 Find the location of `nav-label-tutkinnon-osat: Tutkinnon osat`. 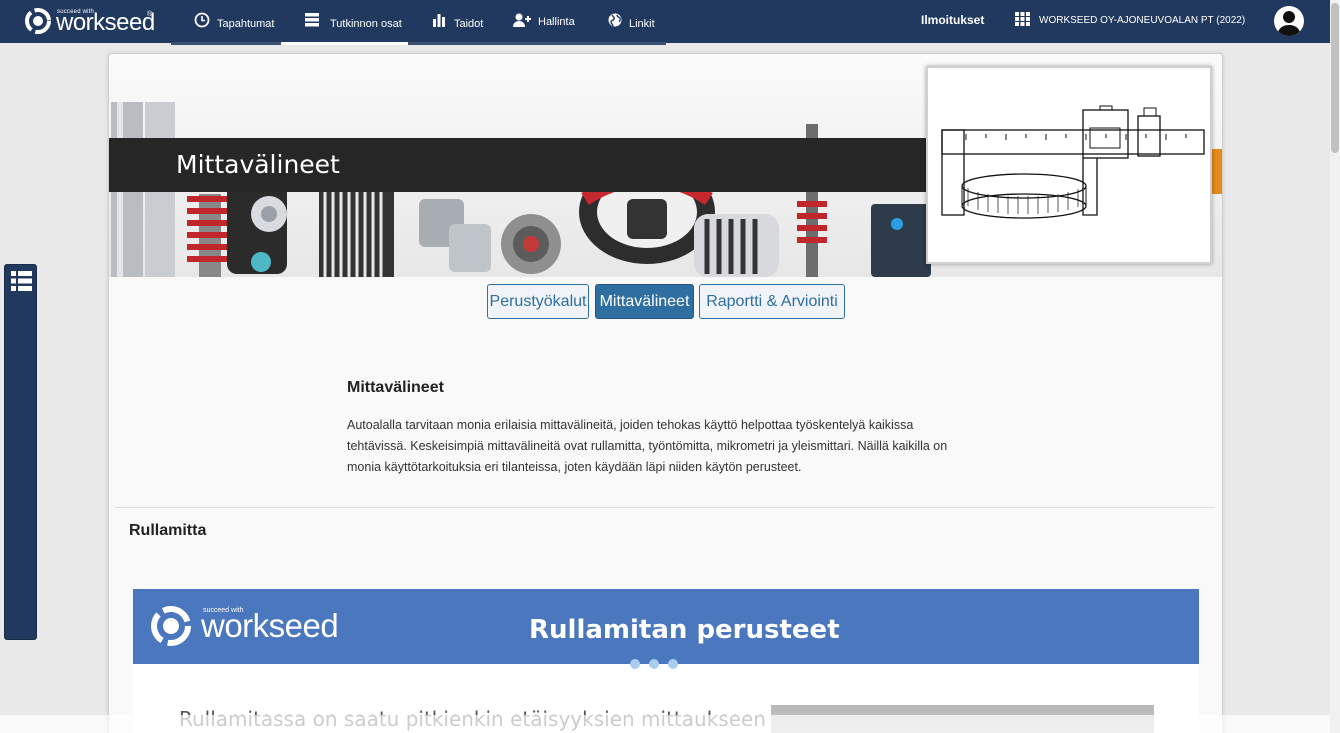

nav-label-tutkinnon-osat: Tutkinnon osat is located at coordinates (366, 24).